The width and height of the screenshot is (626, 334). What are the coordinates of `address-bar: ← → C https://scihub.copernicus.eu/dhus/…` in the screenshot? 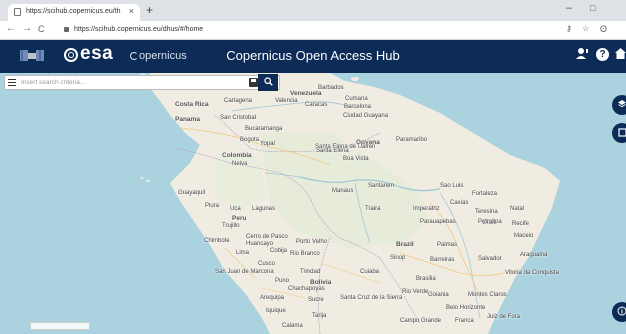 It's located at (313, 30).